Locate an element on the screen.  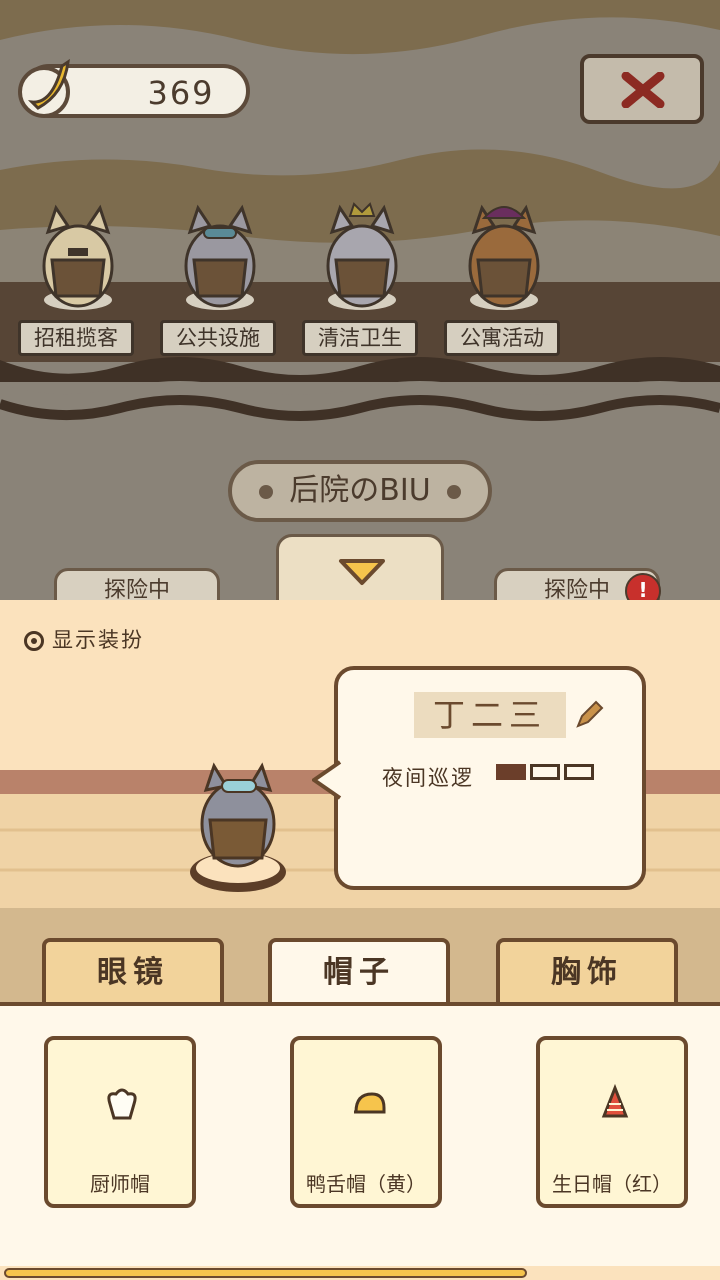
item-red-party-hat: 生日帽（红） is located at coordinates (612, 1122).